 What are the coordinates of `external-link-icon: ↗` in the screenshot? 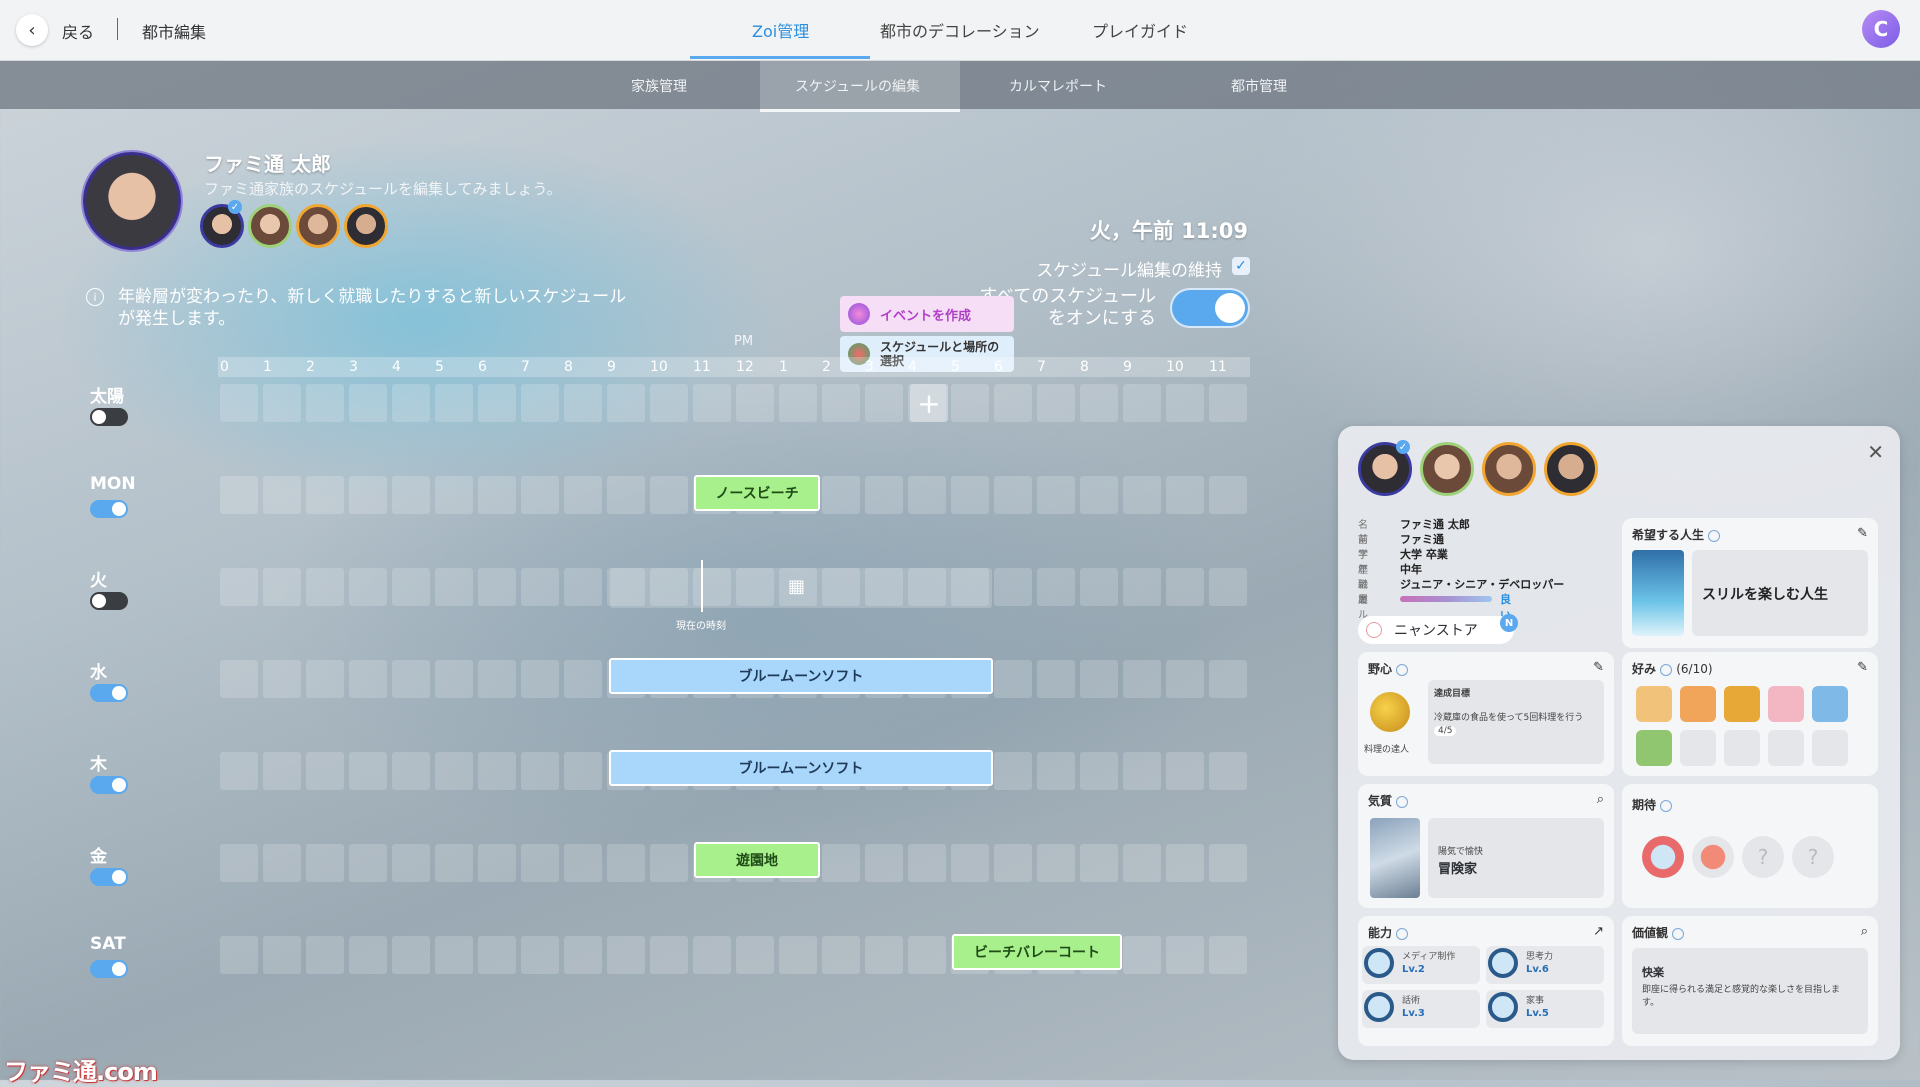 It's located at (1598, 931).